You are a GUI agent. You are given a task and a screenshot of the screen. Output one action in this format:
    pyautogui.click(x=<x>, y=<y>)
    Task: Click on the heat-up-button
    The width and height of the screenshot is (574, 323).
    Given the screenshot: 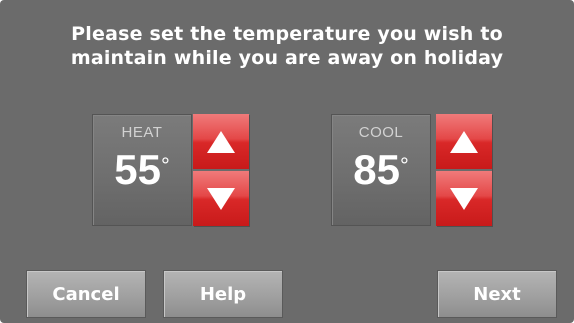 What is the action you would take?
    pyautogui.click(x=221, y=141)
    